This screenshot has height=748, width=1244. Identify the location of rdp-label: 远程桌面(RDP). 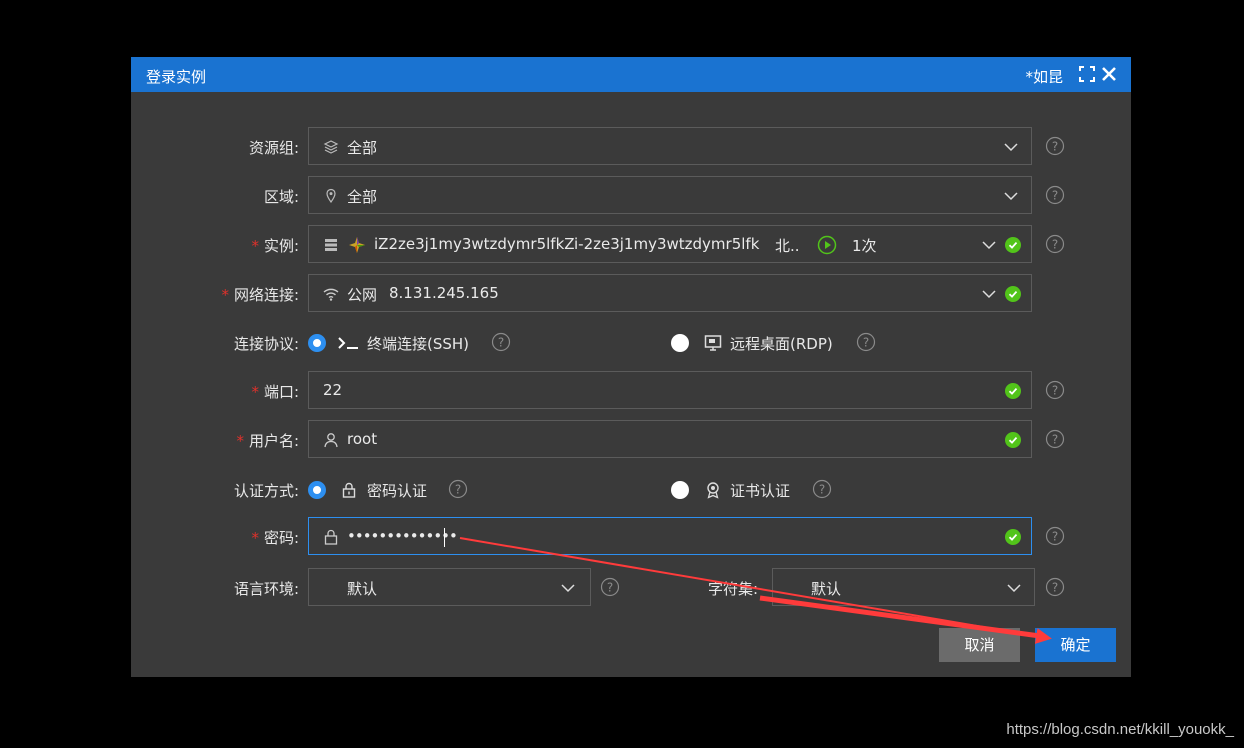
(781, 343).